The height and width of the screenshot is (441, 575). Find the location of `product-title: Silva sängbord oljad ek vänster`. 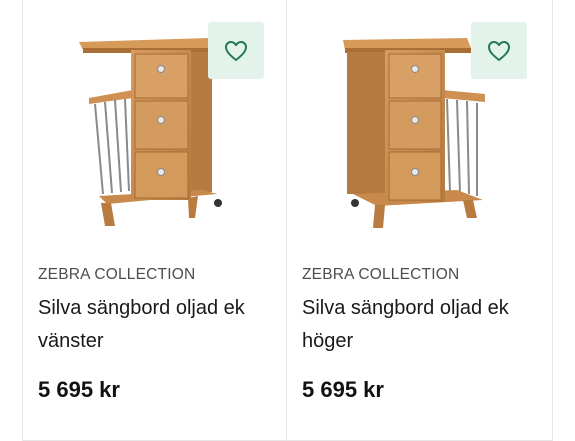

product-title: Silva sängbord oljad ek vänster is located at coordinates (158, 325).